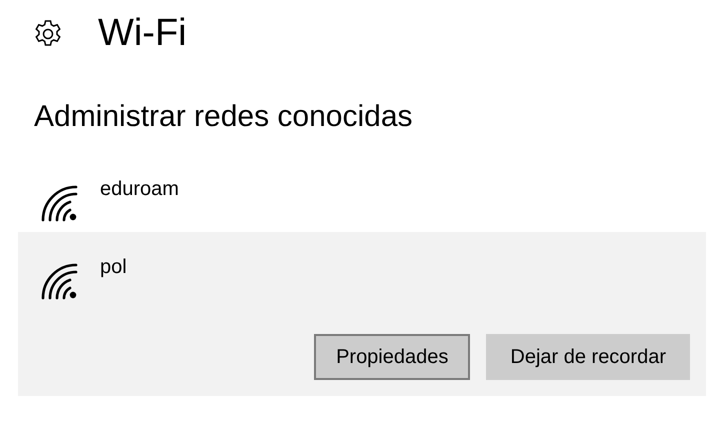 The image size is (725, 448). What do you see at coordinates (113, 267) in the screenshot?
I see `network-name: pol` at bounding box center [113, 267].